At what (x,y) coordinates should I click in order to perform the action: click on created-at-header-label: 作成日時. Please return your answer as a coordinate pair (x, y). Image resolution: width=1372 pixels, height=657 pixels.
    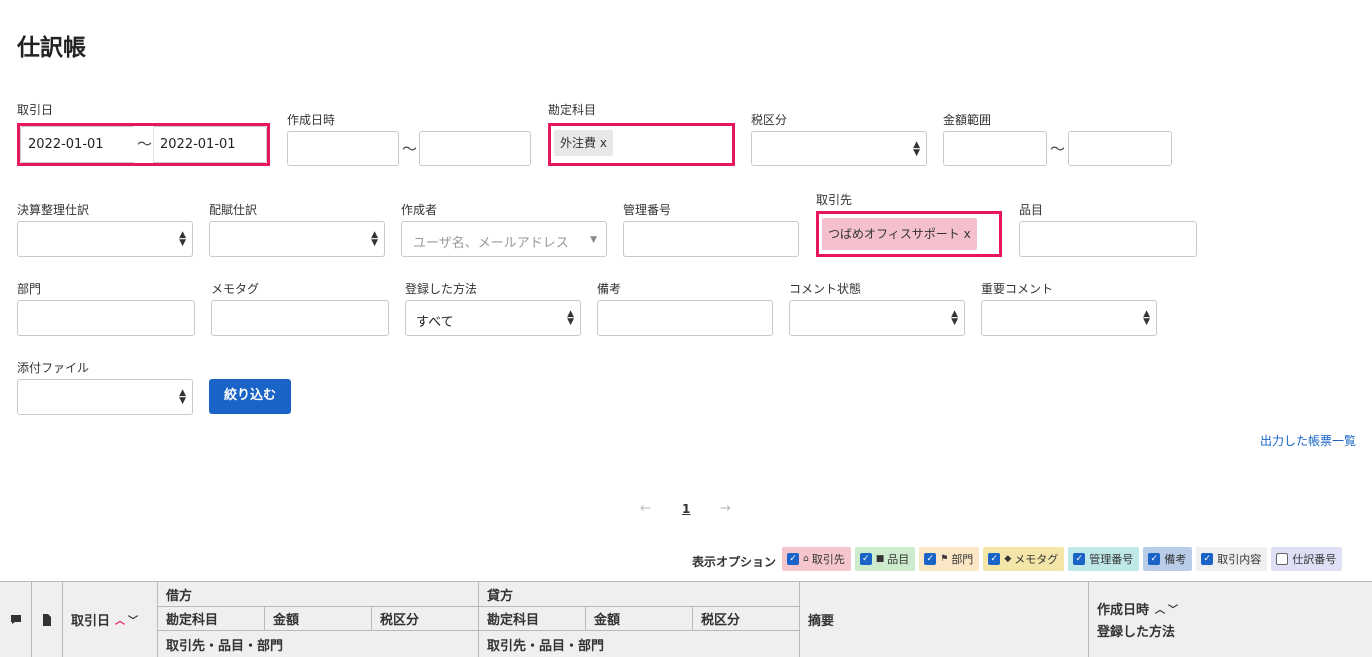
    Looking at the image, I should click on (1123, 610).